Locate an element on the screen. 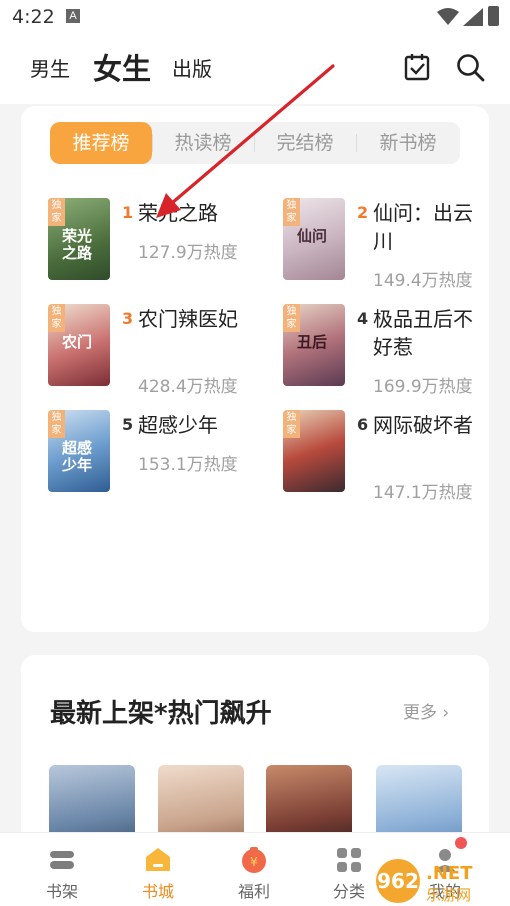 This screenshot has height=906, width=510. rank-number: 2 is located at coordinates (363, 212).